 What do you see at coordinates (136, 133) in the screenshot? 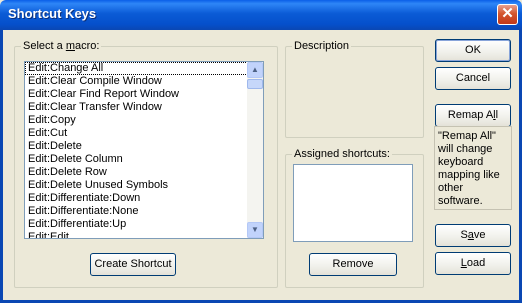
I see `list-item: Edit:Cut` at bounding box center [136, 133].